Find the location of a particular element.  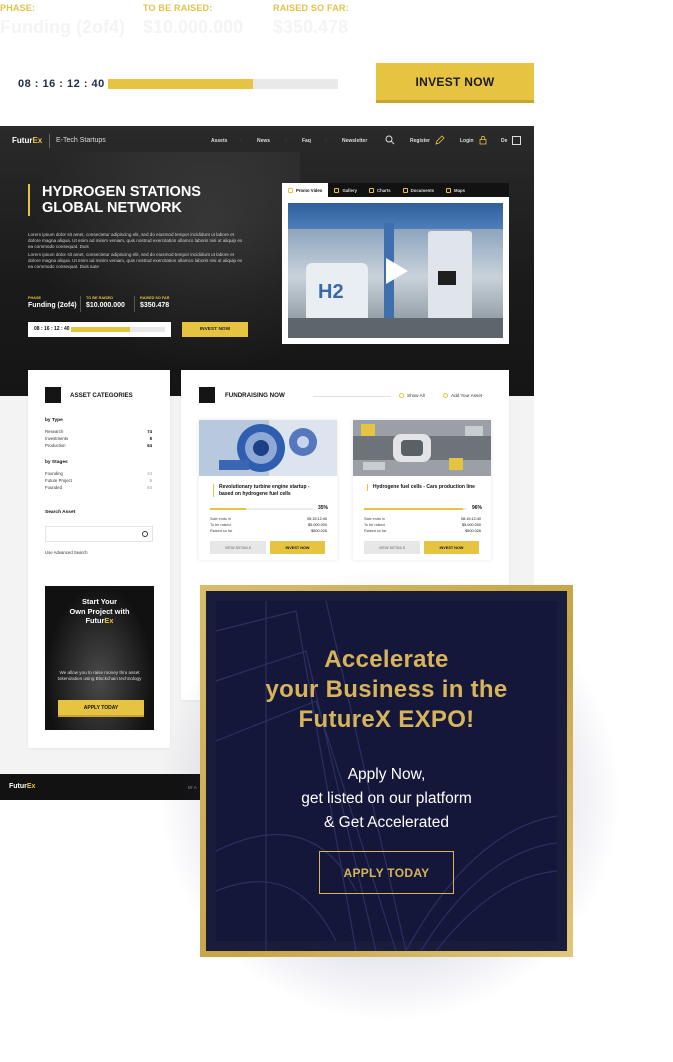

project-row: Sale ends in 08:15:12:40 is located at coordinates (422, 519).